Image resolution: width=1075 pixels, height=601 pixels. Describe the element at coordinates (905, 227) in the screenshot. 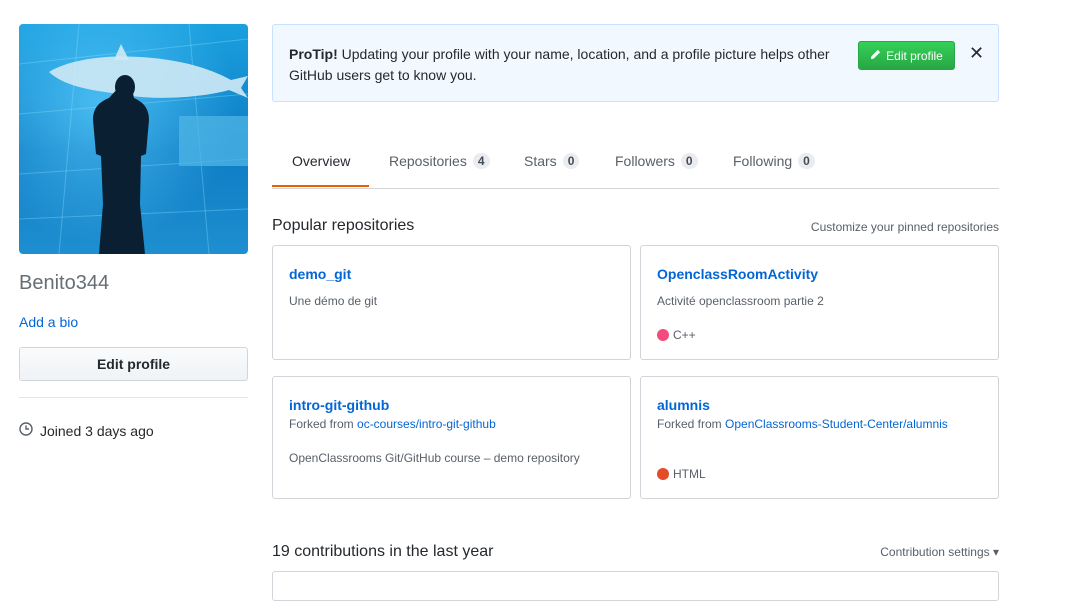

I see `customize-pinned-link: Customize your pinned repositories` at that location.